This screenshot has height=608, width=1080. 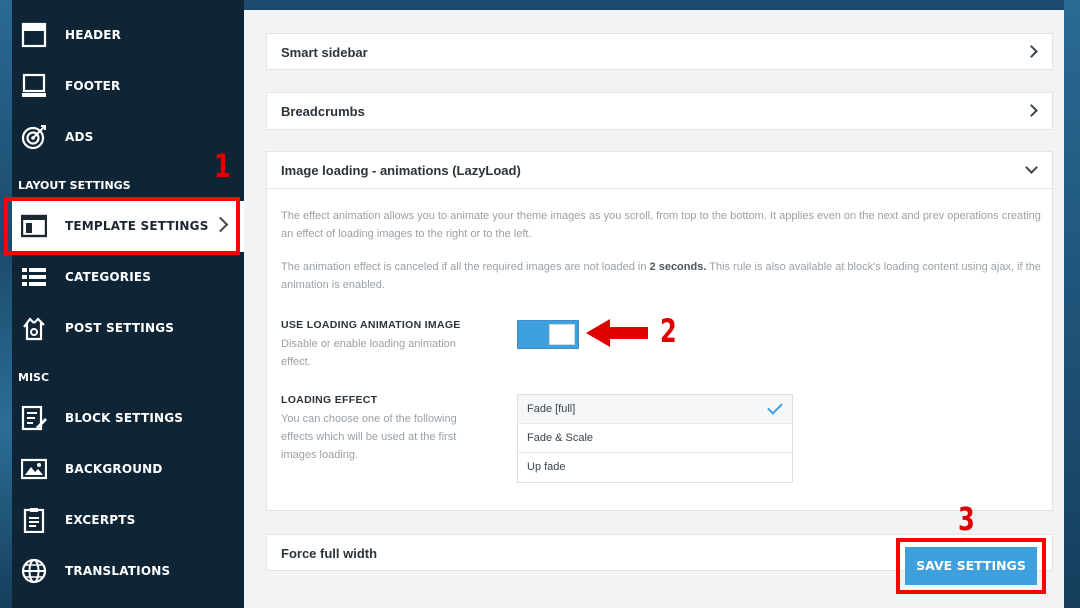 I want to click on sidebar-item-label: POST SETTINGS, so click(x=120, y=328).